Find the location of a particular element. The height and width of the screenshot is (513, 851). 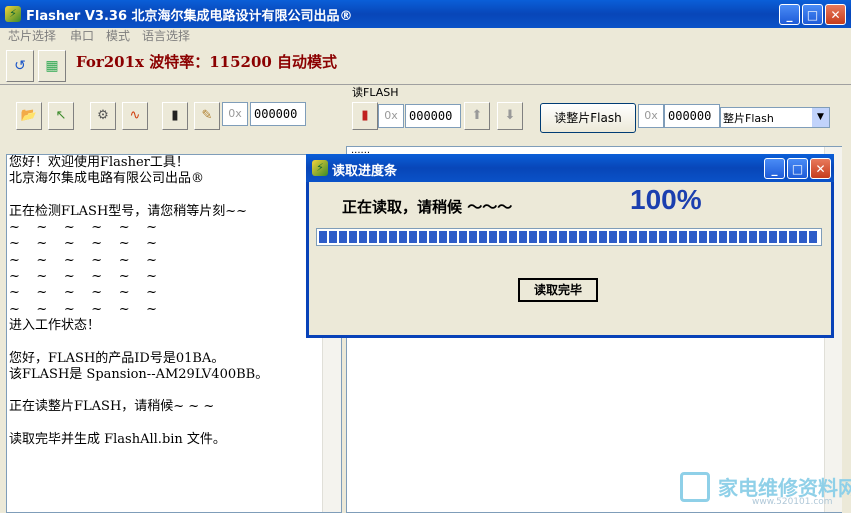

down-button: ⬇ is located at coordinates (510, 116).